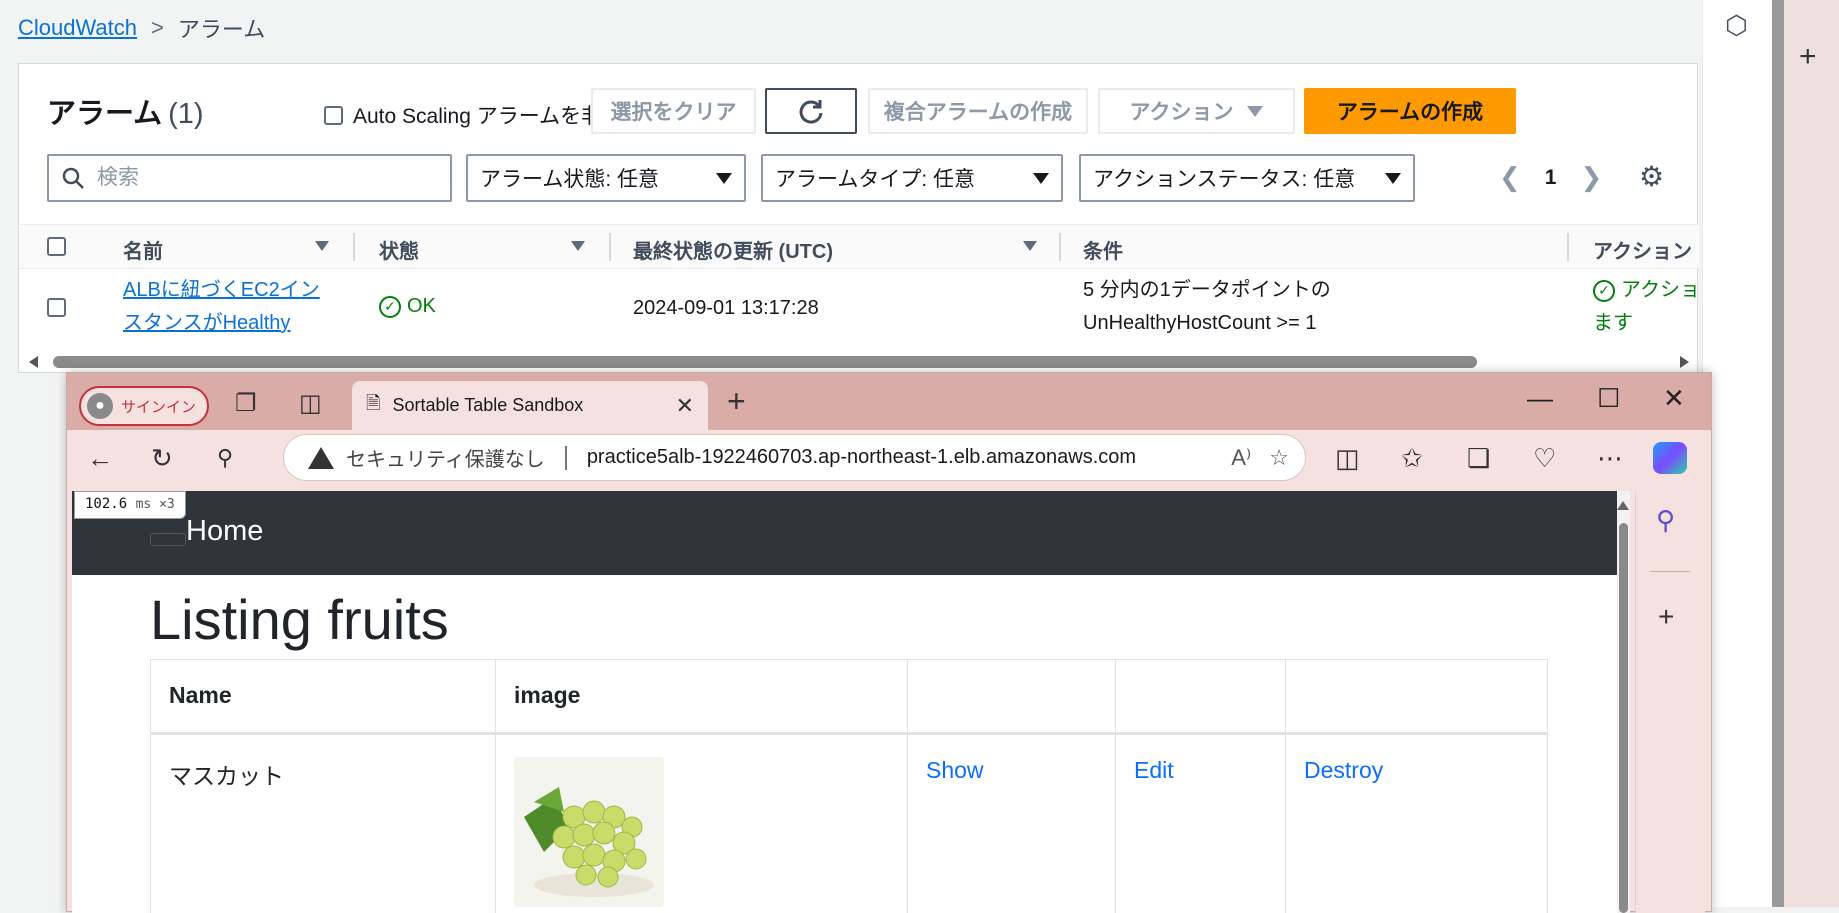  Describe the element at coordinates (1591, 177) in the screenshot. I see `next-page-icon: ❯` at that location.